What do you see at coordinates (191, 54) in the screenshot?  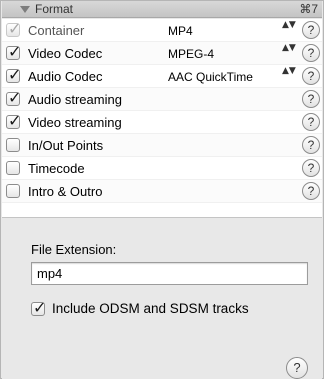 I see `video-codec-popup-value: MPEG-4` at bounding box center [191, 54].